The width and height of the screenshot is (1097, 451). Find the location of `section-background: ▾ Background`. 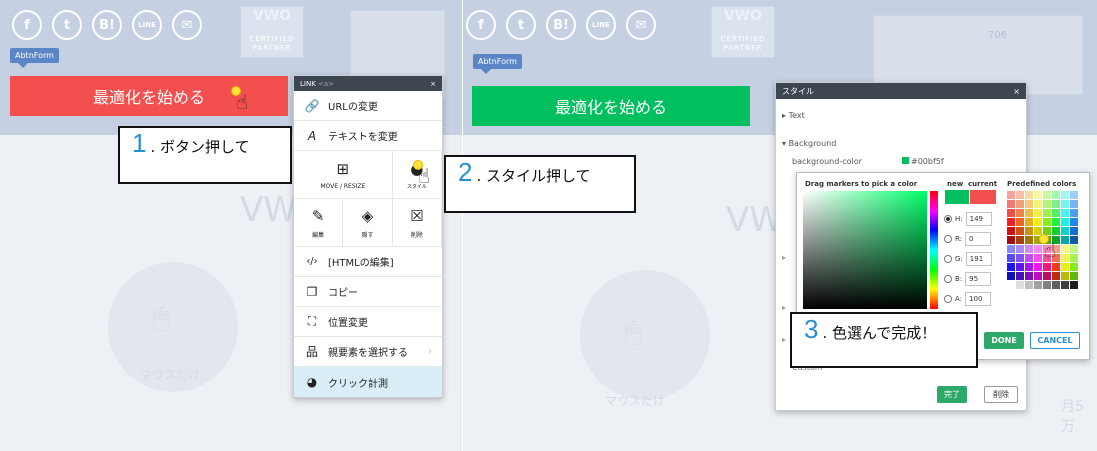

section-background: ▾ Background is located at coordinates (809, 143).